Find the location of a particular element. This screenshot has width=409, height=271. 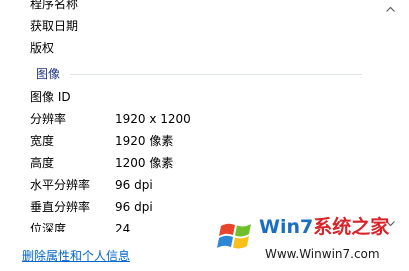

property-name: 垂直分辨率 is located at coordinates (60, 207).